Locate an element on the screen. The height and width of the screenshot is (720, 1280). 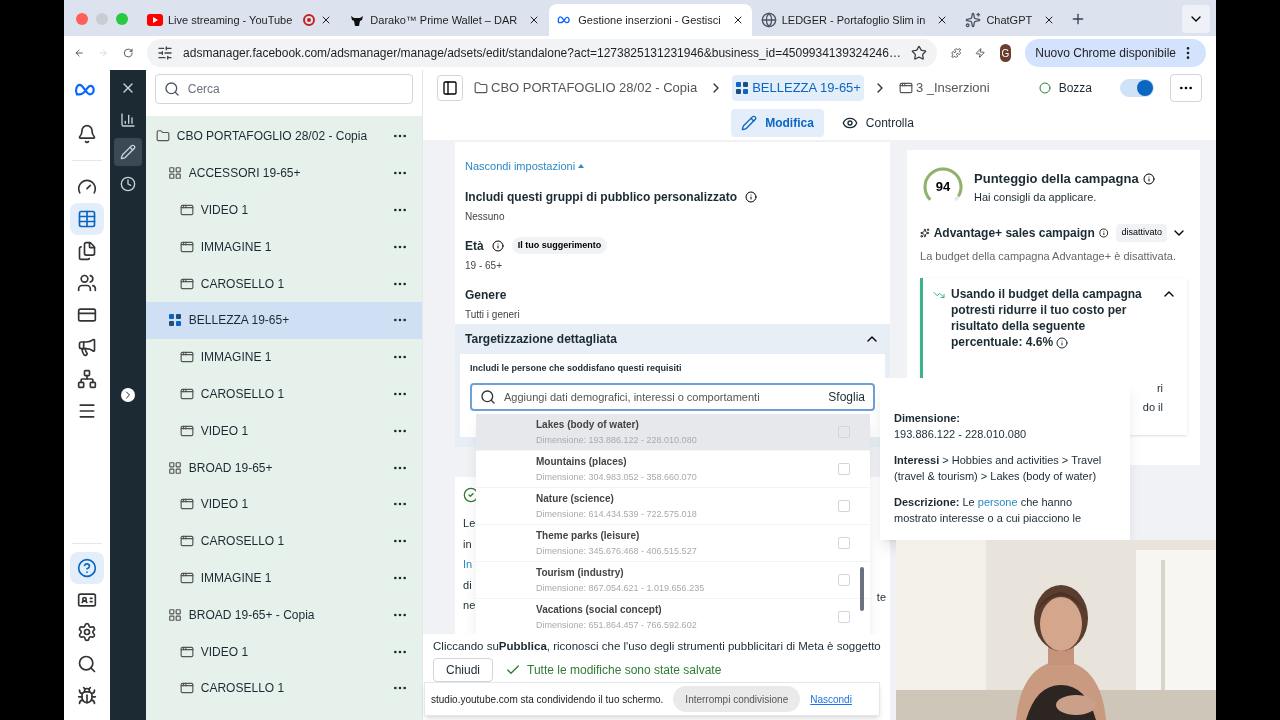
hide-settings-link: Nascondi impostazioni is located at coordinates (672, 166).